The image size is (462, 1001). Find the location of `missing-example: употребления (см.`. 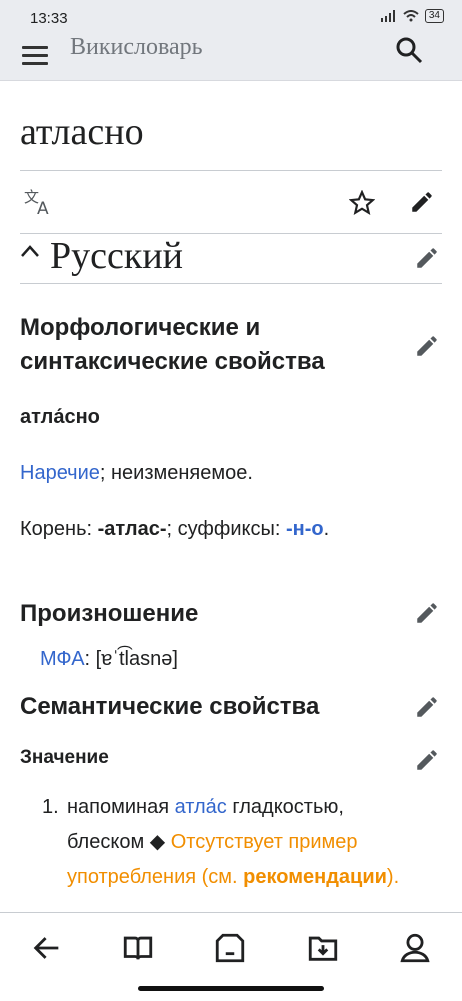

missing-example: употребления (см. is located at coordinates (155, 877).